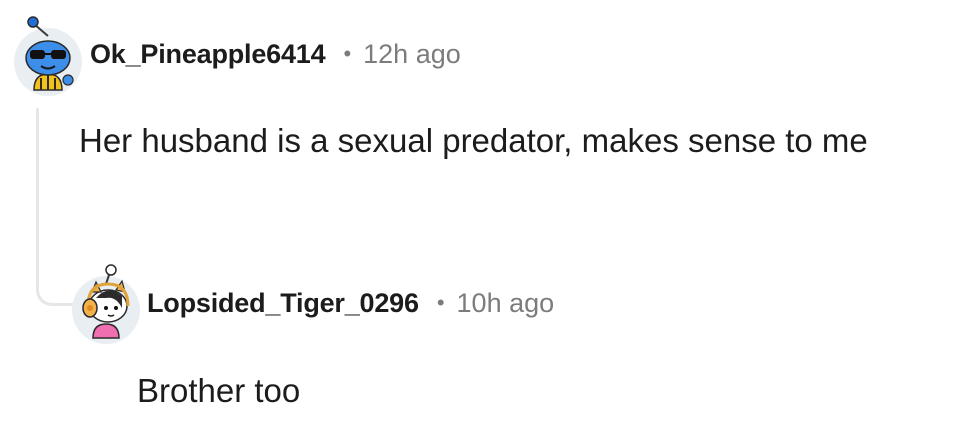 This screenshot has height=425, width=980. What do you see at coordinates (219, 390) in the screenshot?
I see `comment-body: Brother too` at bounding box center [219, 390].